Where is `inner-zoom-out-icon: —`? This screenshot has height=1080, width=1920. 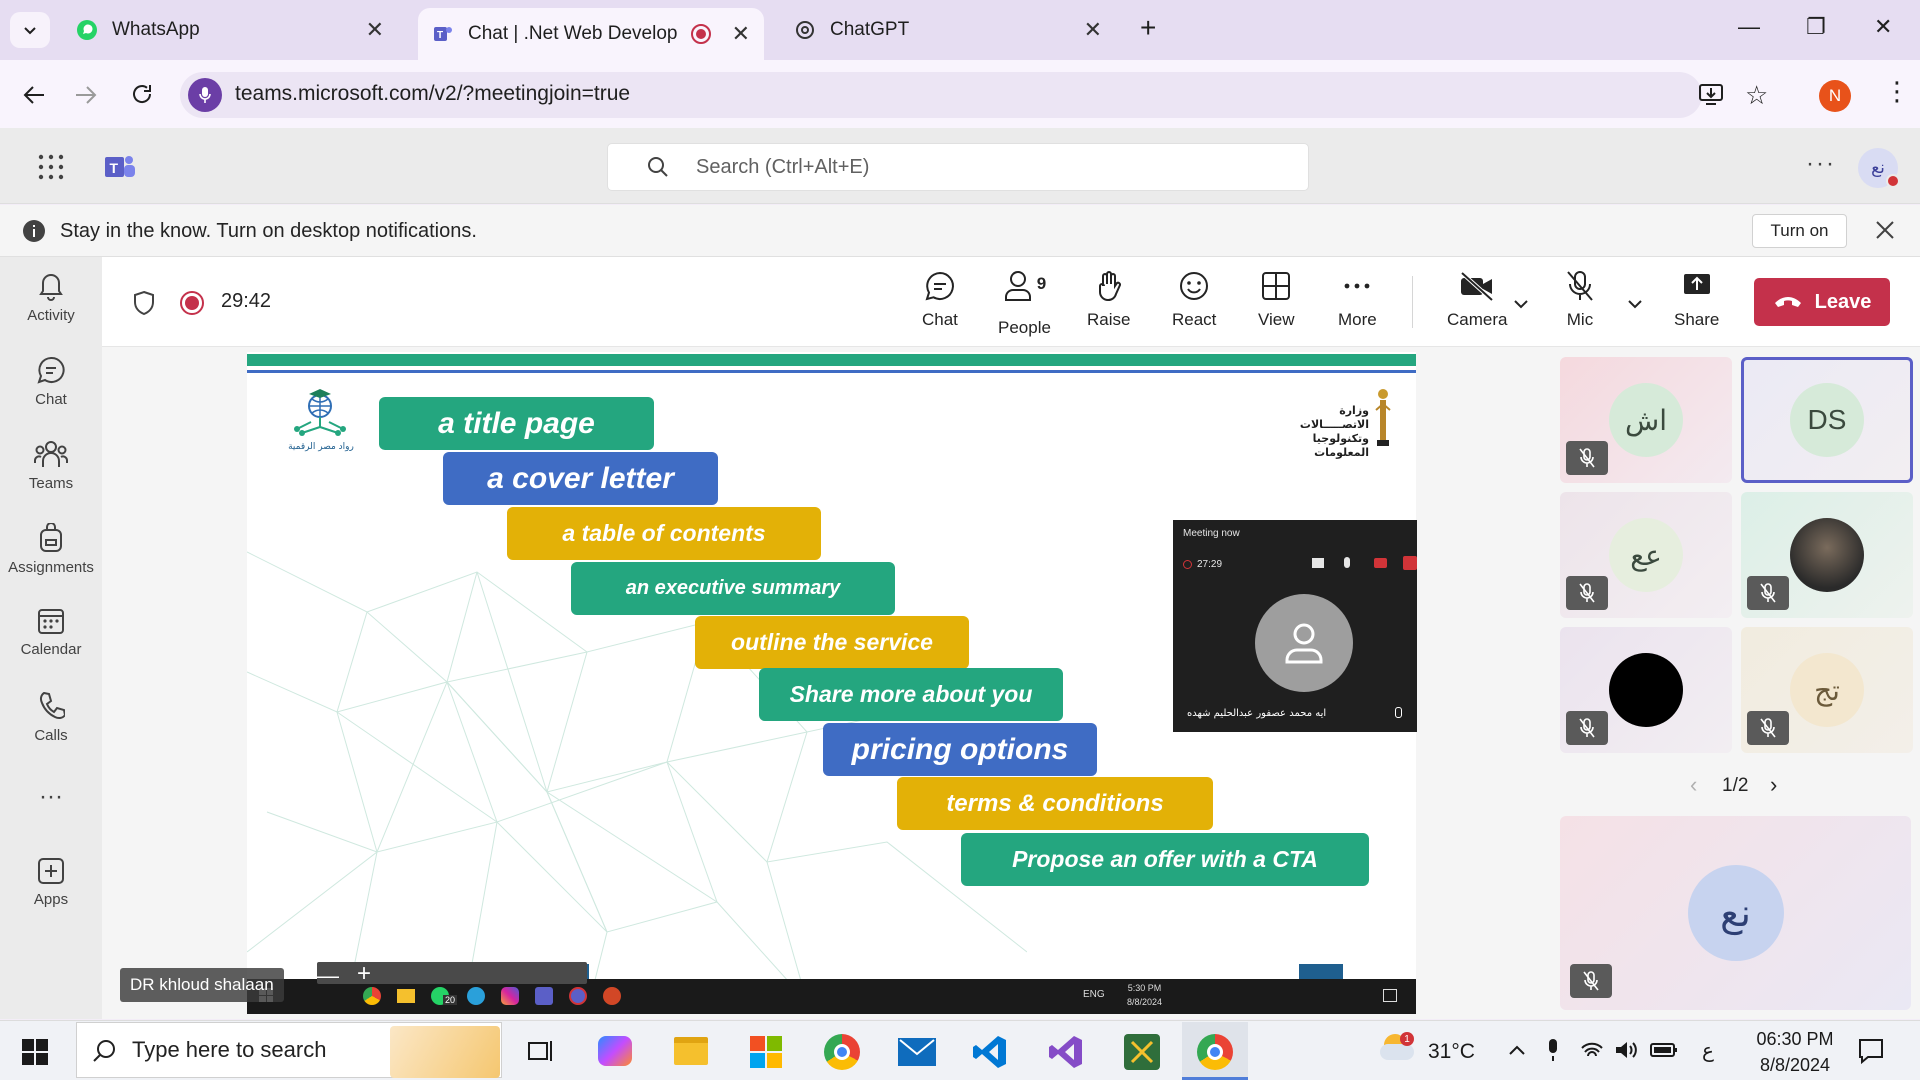 inner-zoom-out-icon: — is located at coordinates (328, 975).